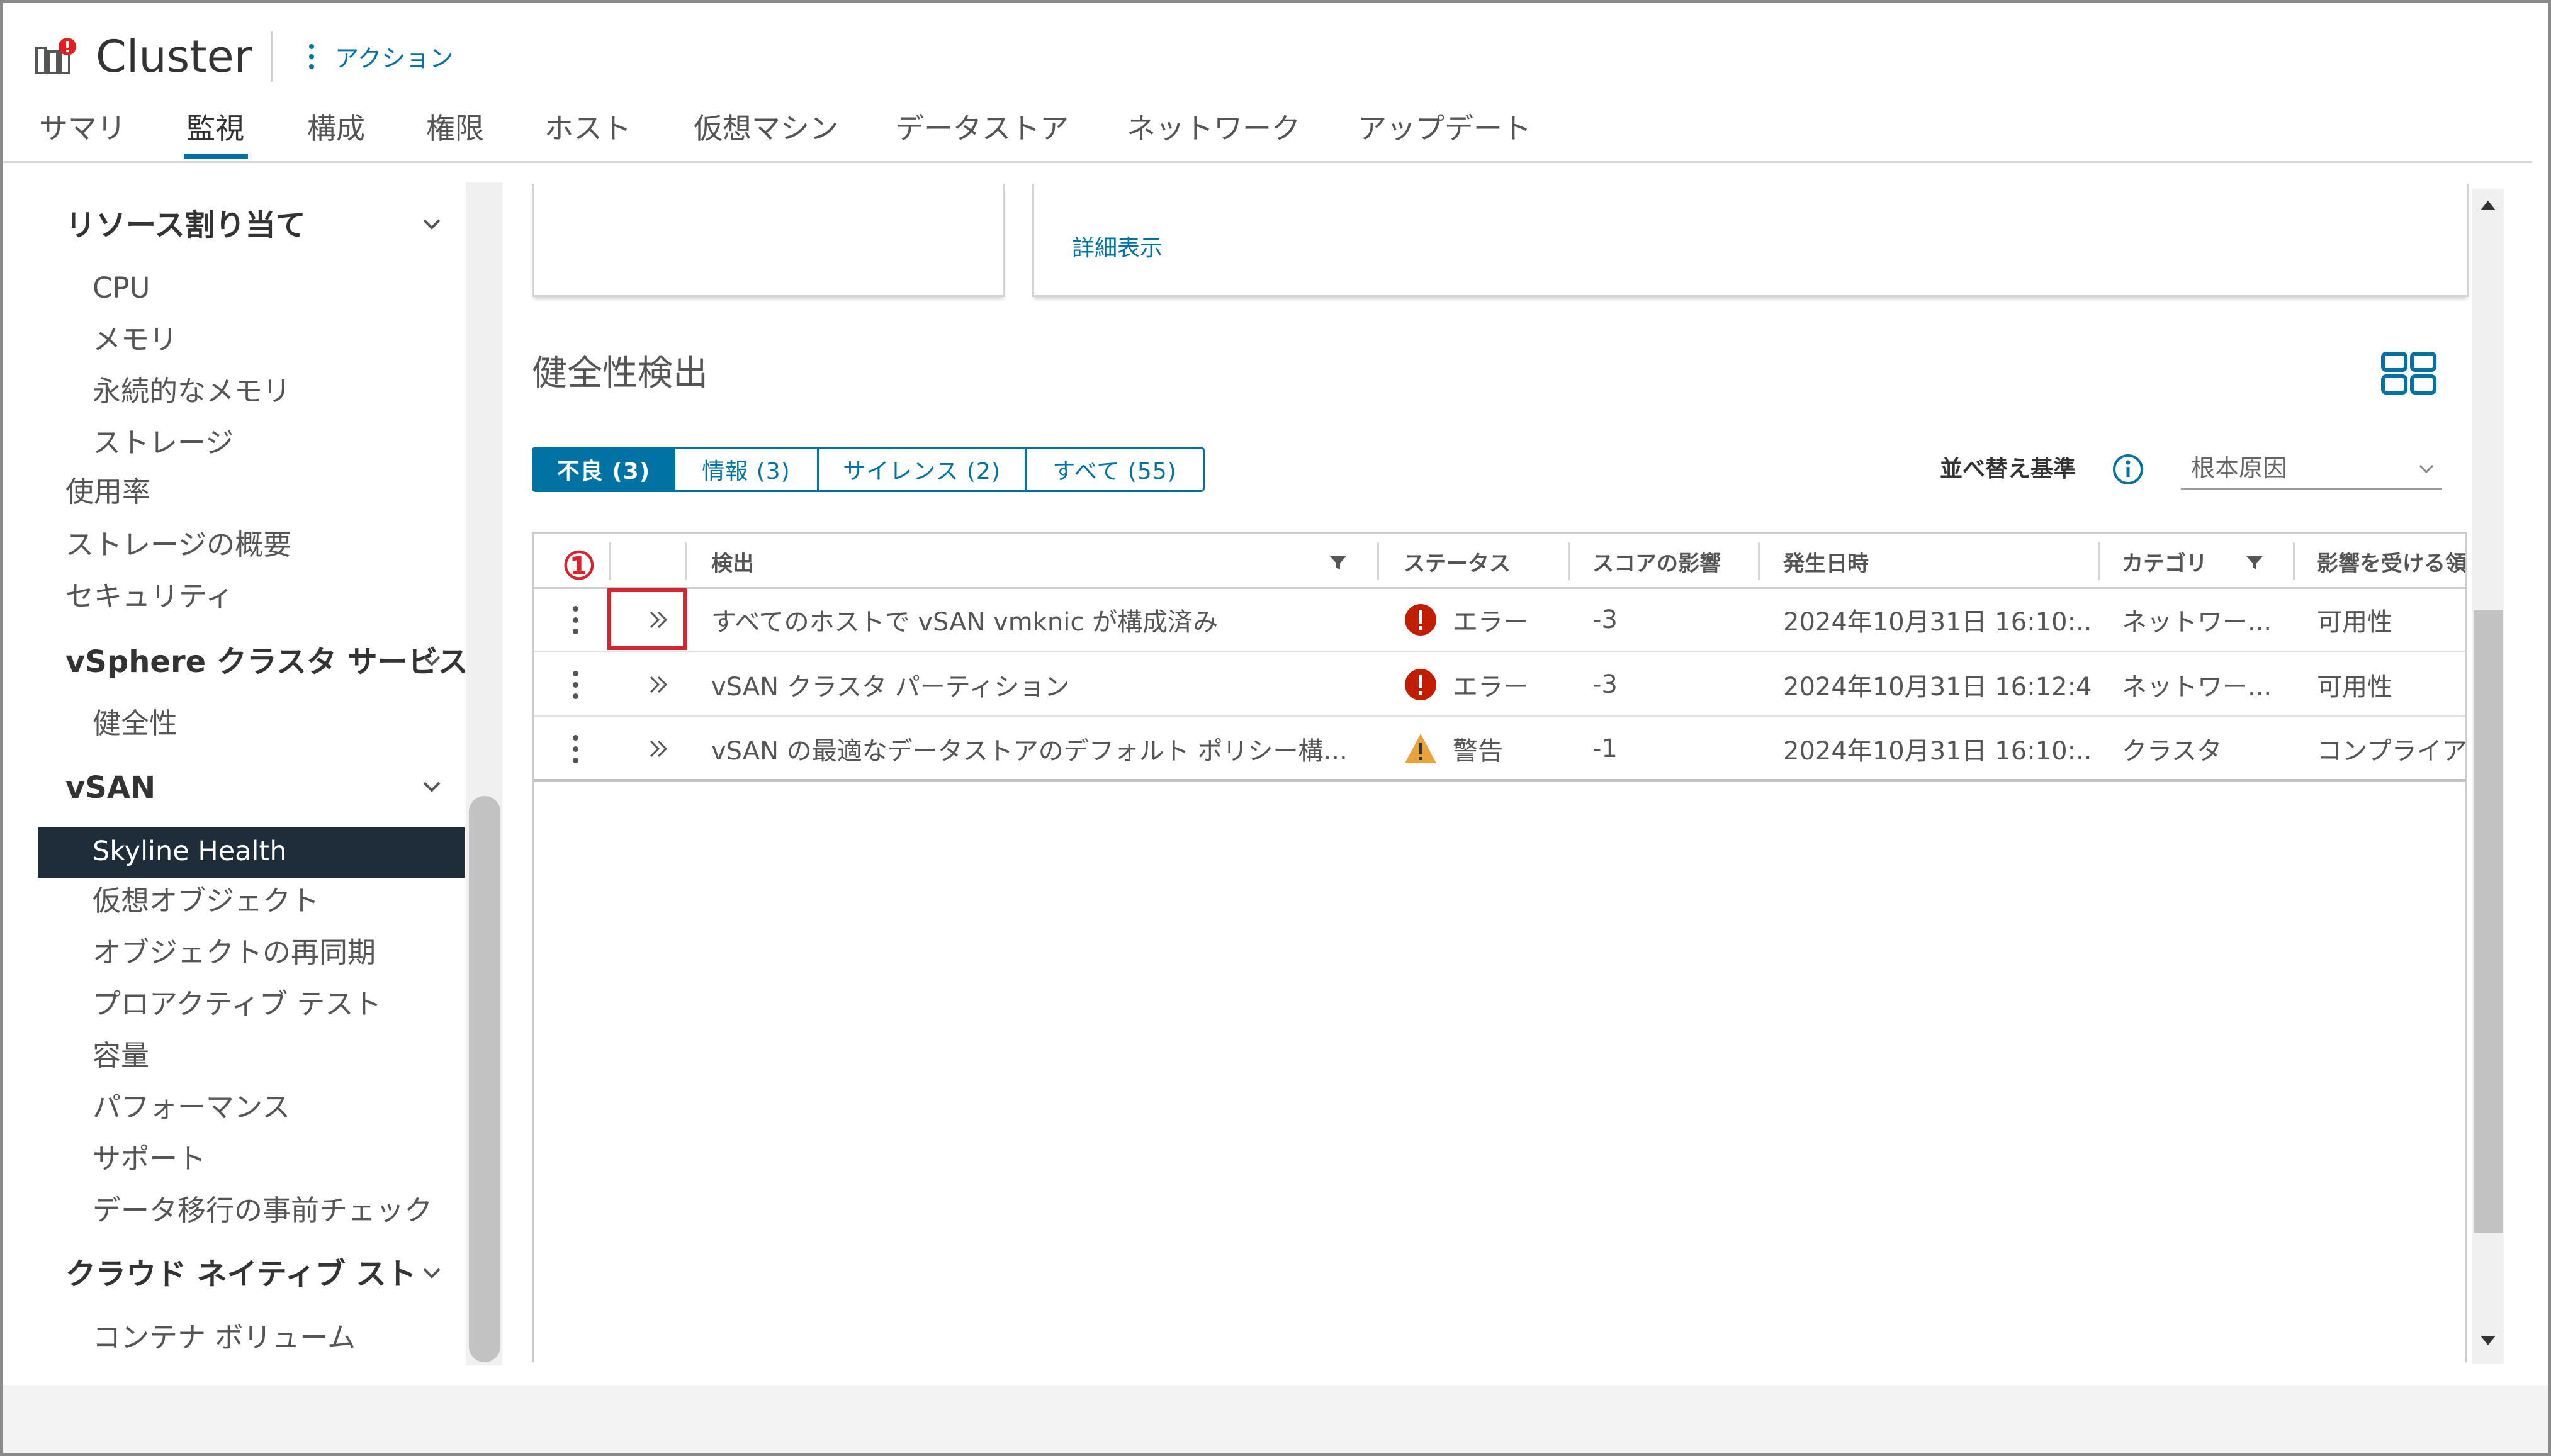  I want to click on column-header-occurred: 発生日時, so click(1826, 561).